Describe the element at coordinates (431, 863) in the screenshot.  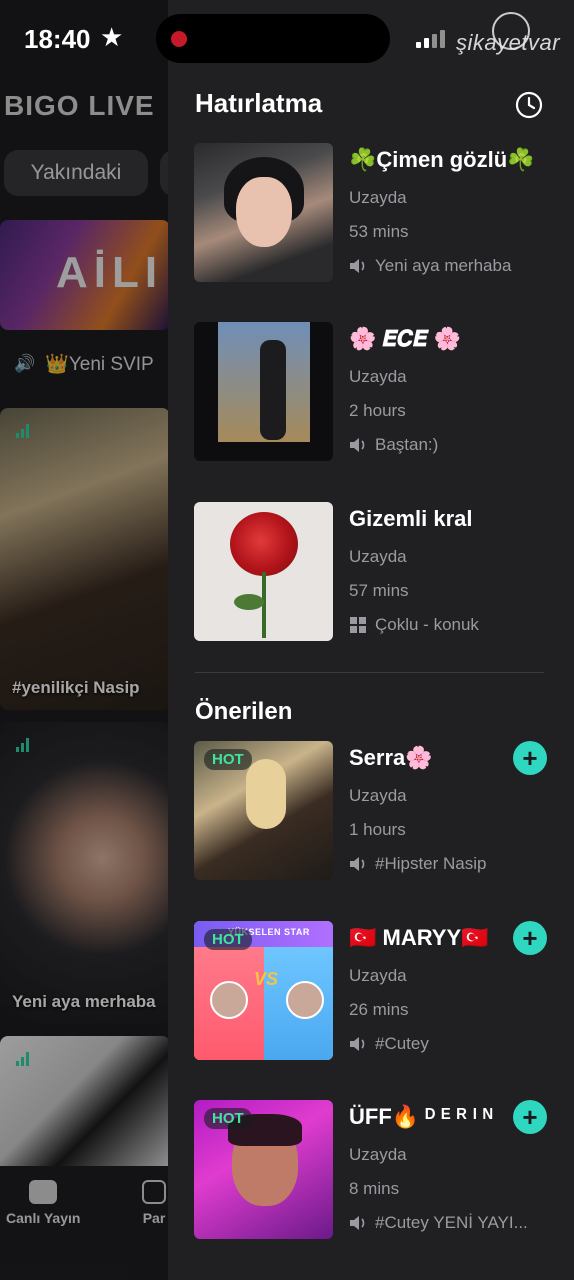
I see `stream-tag-text: #Hipster Nasip` at that location.